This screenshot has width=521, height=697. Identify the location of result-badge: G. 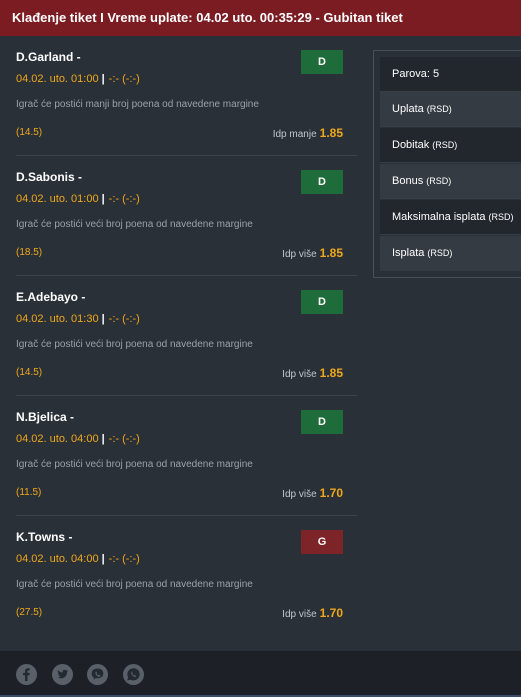
(322, 542).